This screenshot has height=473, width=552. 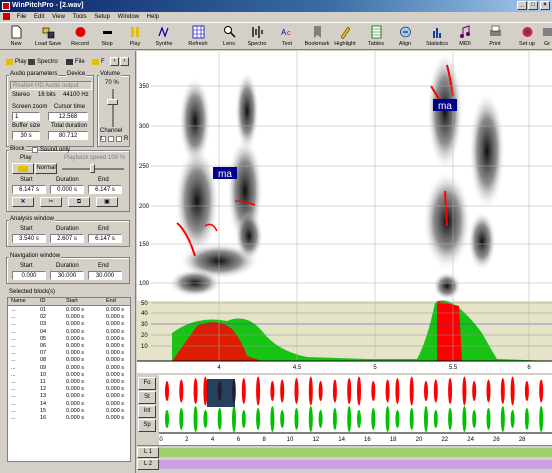 I want to click on block-duration-value: 0.000 s, so click(x=67, y=189).